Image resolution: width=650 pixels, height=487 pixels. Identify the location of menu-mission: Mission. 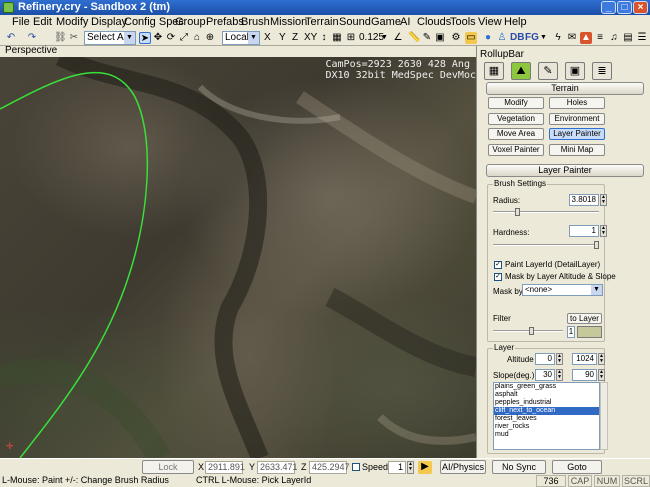
(288, 22).